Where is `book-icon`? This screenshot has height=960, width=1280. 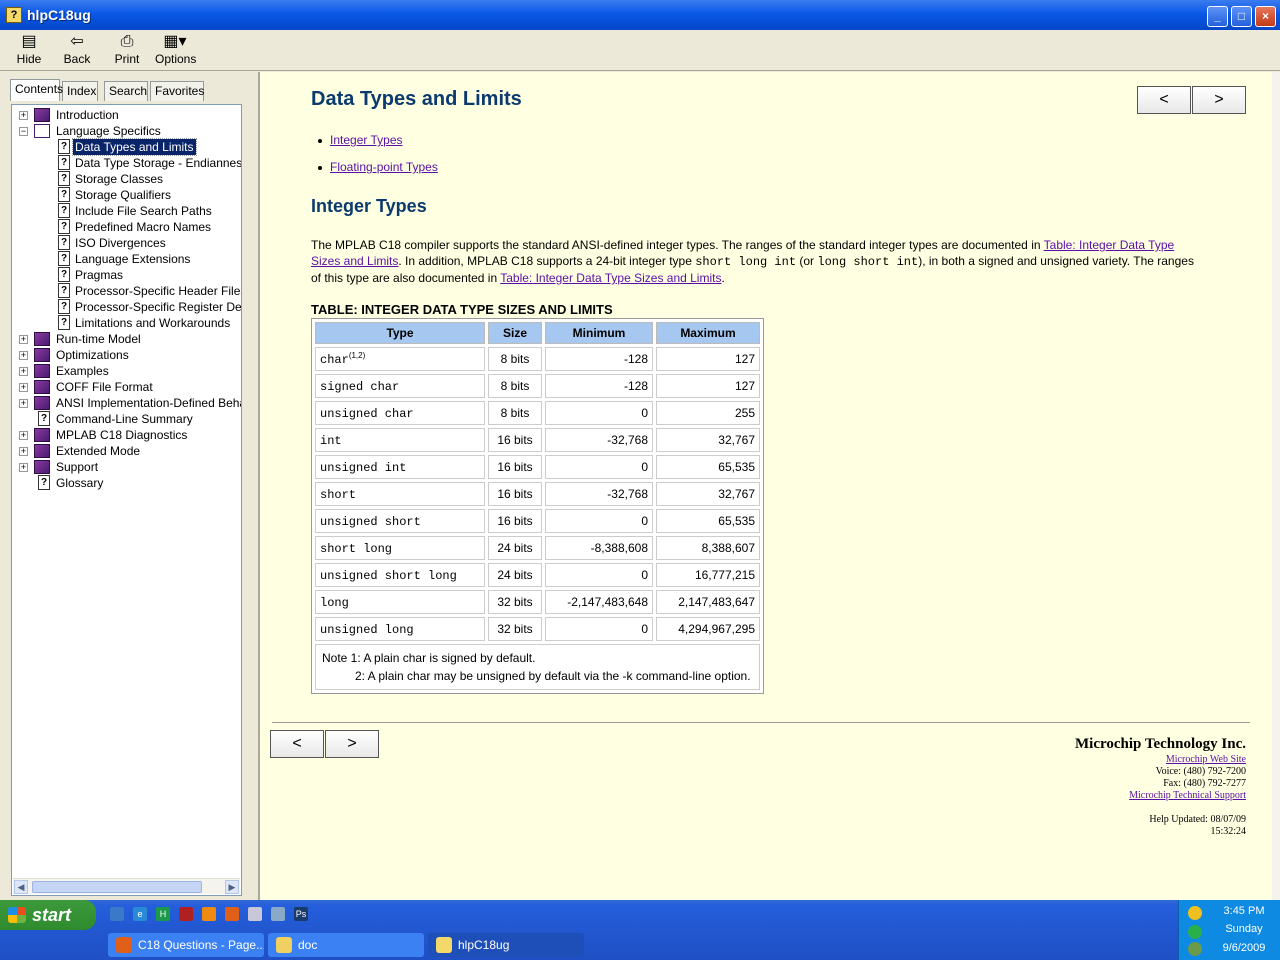
book-icon is located at coordinates (42, 355).